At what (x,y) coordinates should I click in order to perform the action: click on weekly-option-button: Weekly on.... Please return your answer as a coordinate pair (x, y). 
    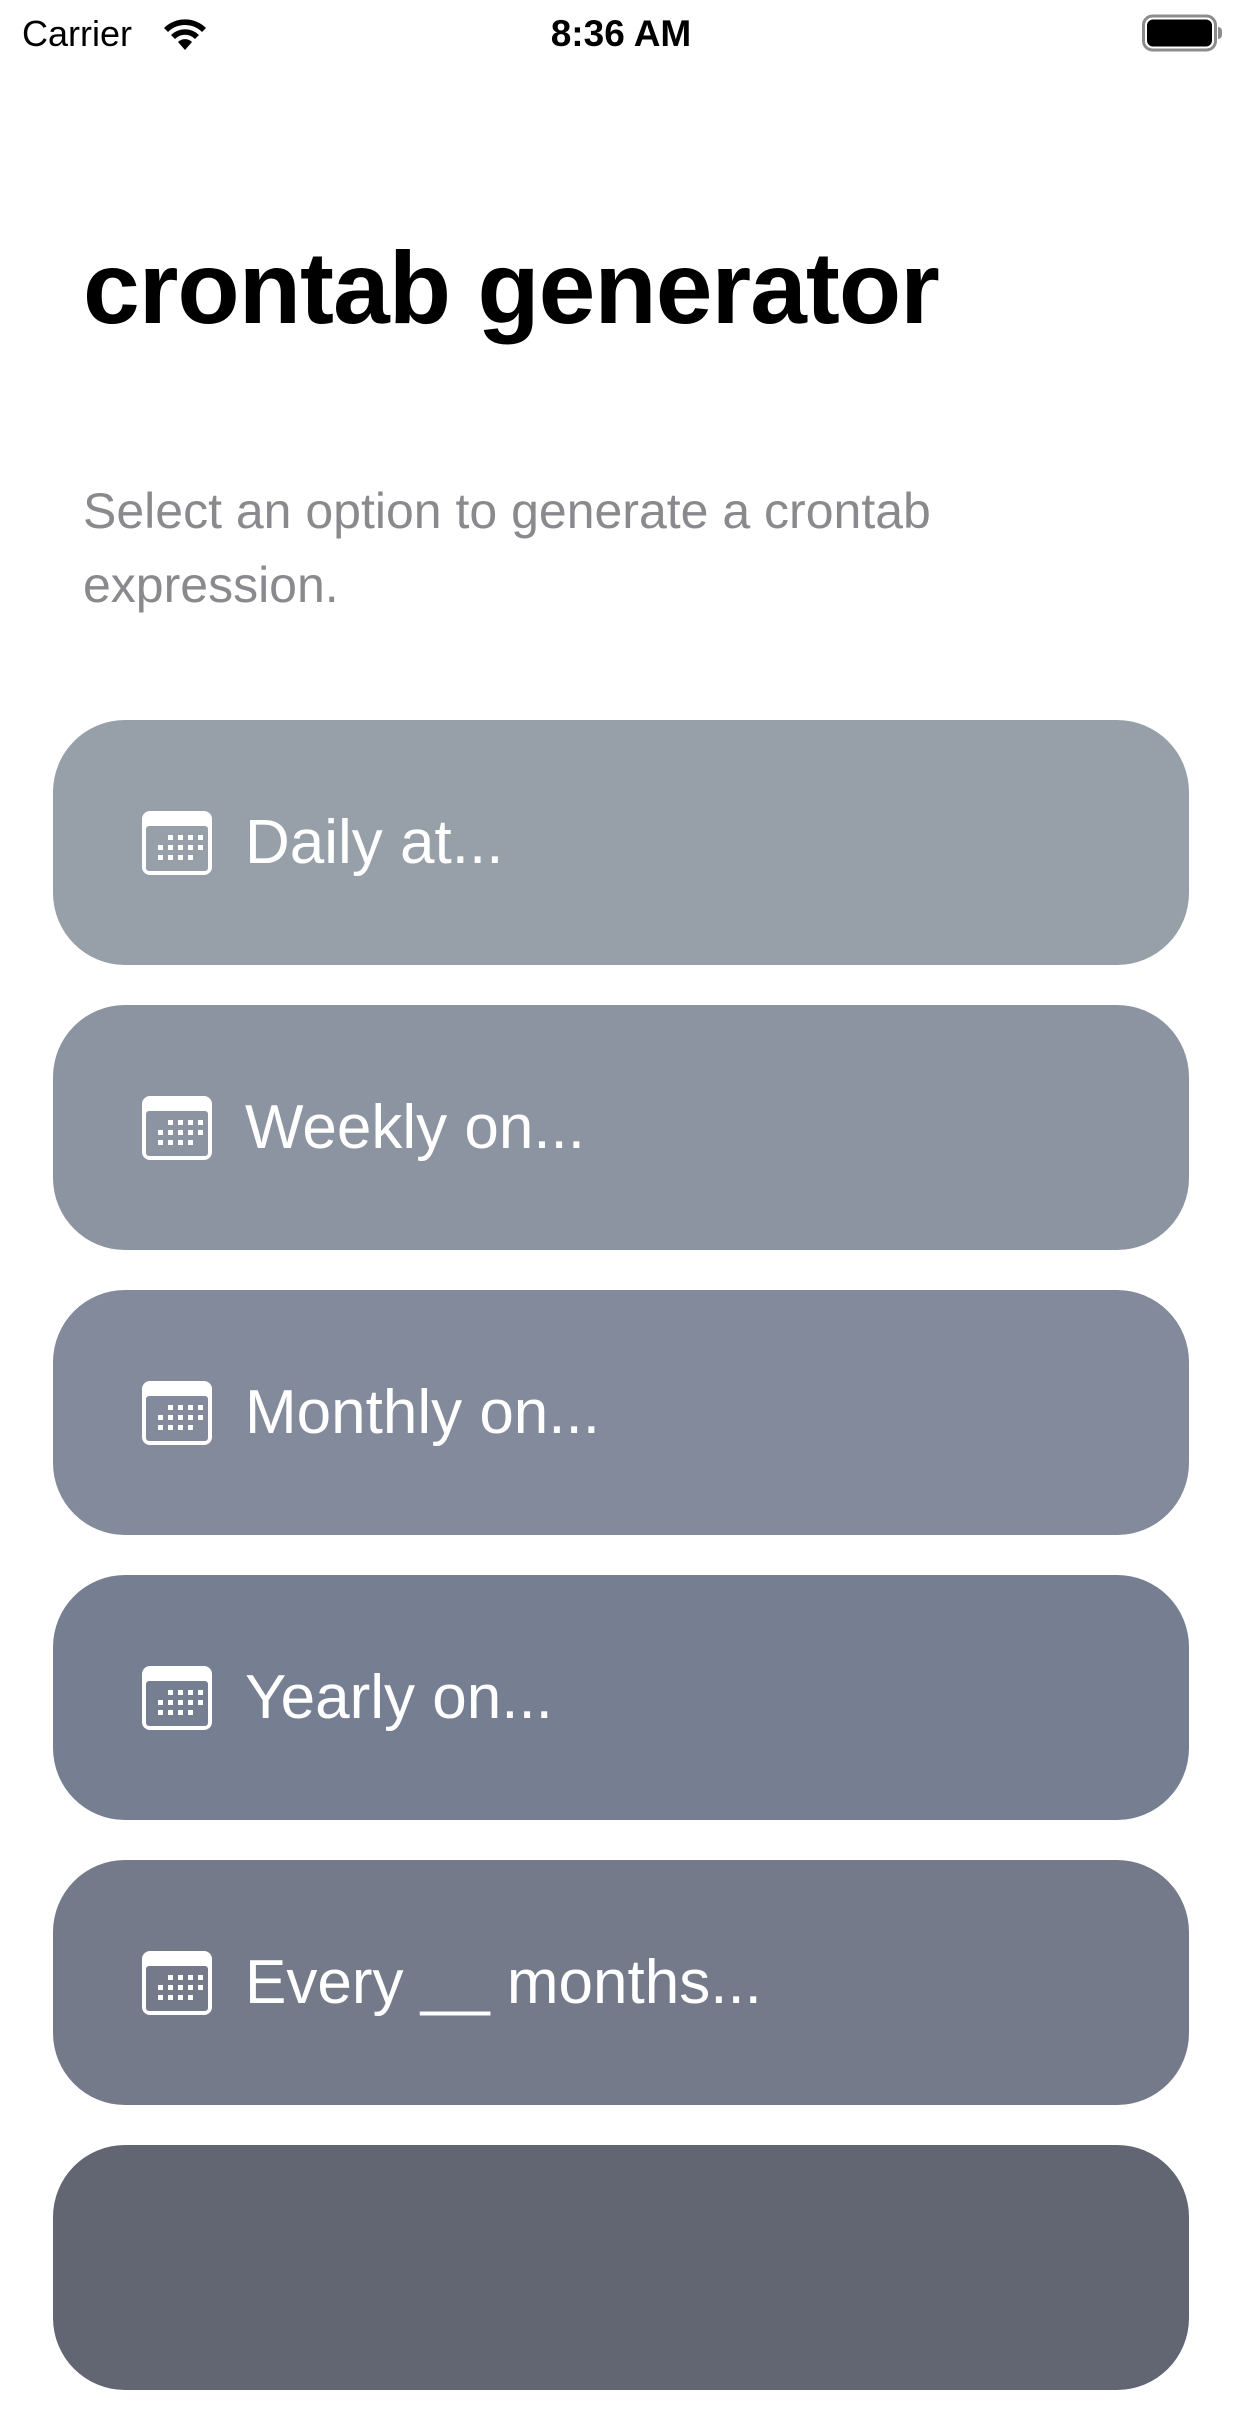
    Looking at the image, I should click on (621, 1127).